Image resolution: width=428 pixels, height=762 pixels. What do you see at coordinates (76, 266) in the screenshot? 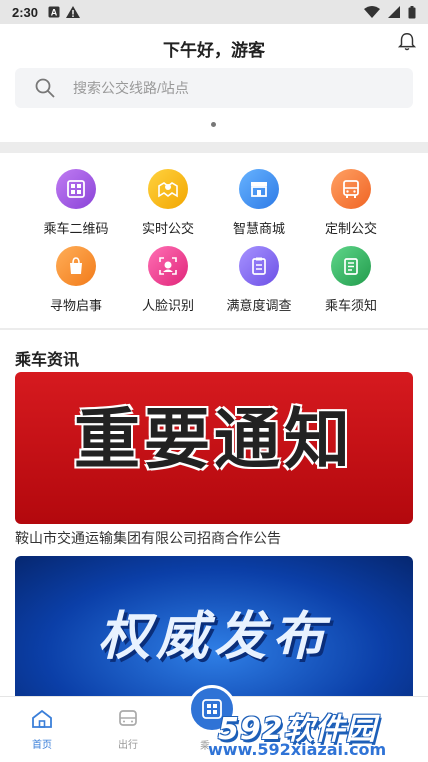
I see `bag-icon` at bounding box center [76, 266].